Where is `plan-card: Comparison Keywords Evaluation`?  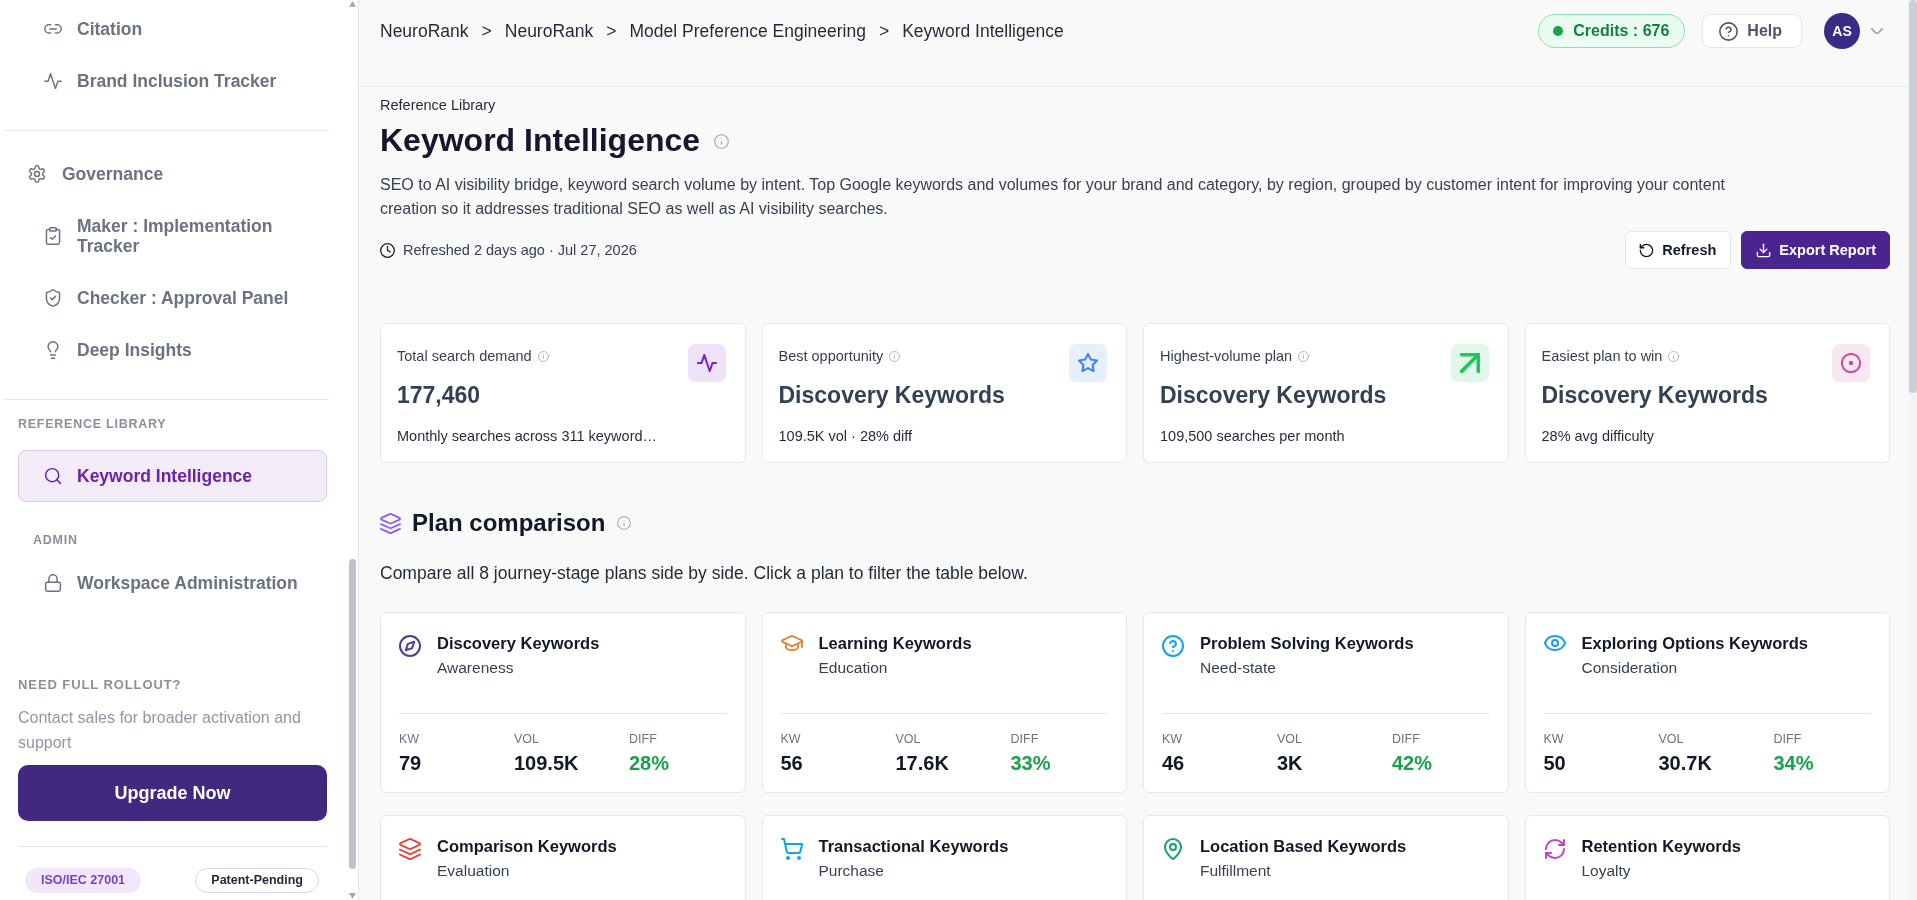 plan-card: Comparison Keywords Evaluation is located at coordinates (563, 857).